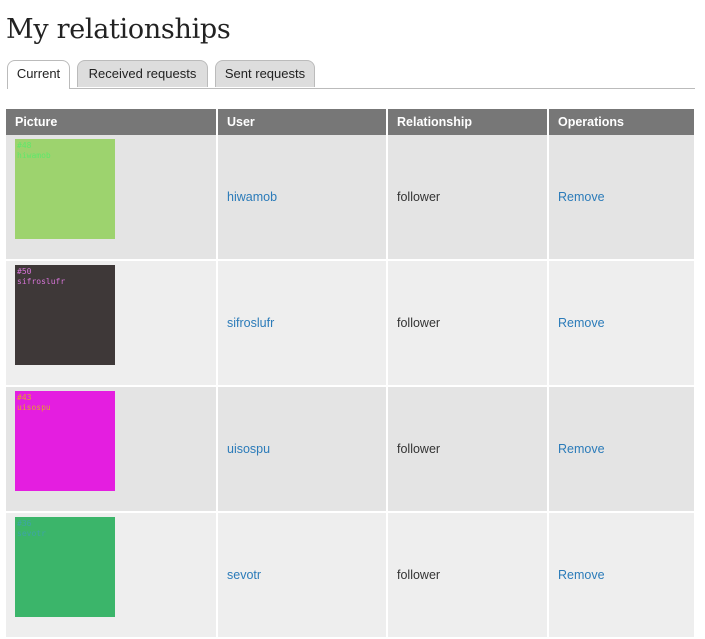 The image size is (705, 639). What do you see at coordinates (65, 315) in the screenshot?
I see `avatar: #50 sifroslufr` at bounding box center [65, 315].